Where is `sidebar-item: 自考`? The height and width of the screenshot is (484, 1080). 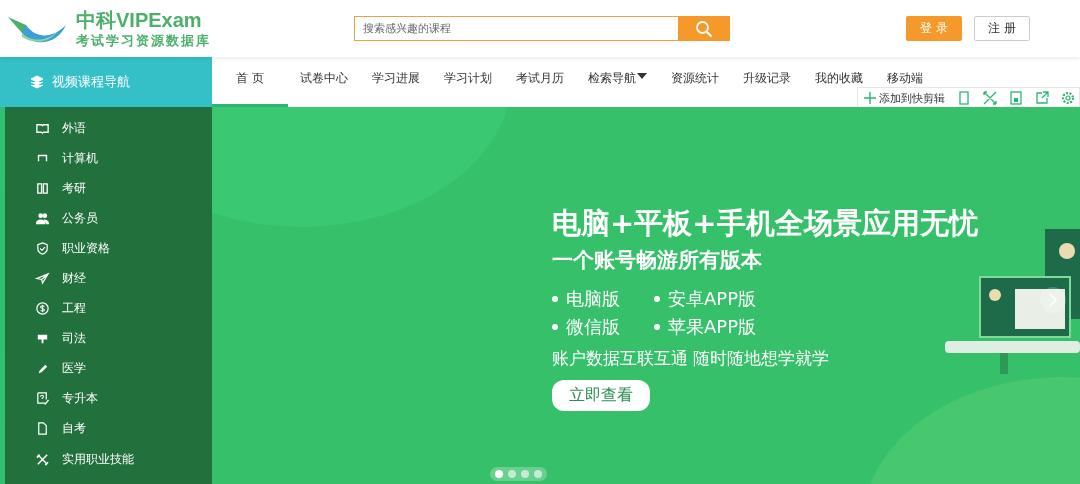
sidebar-item: 自考 is located at coordinates (108, 429).